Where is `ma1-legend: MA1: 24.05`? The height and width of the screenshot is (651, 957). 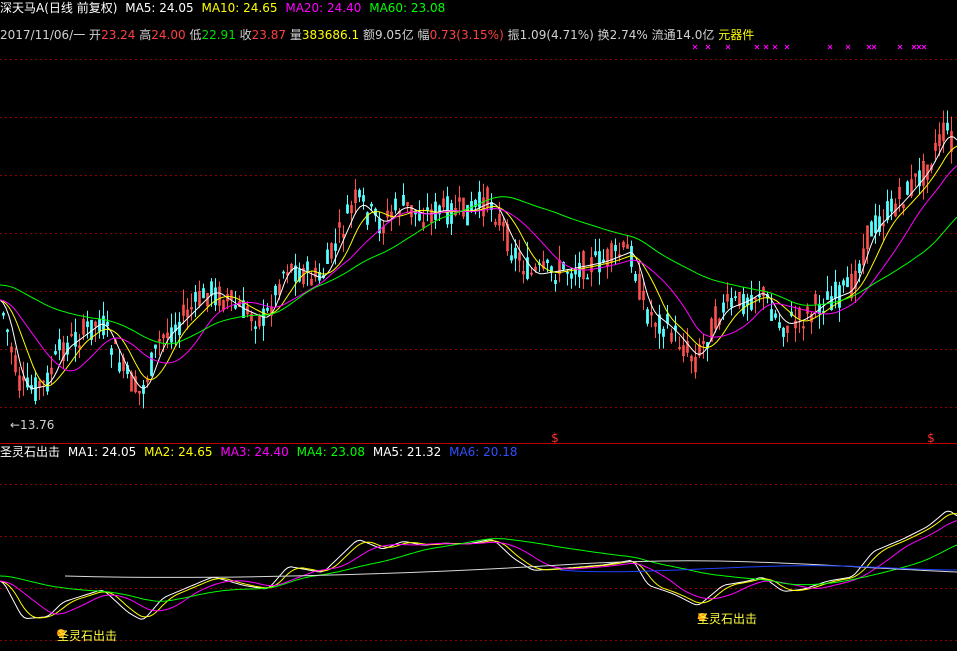 ma1-legend: MA1: 24.05 is located at coordinates (102, 452).